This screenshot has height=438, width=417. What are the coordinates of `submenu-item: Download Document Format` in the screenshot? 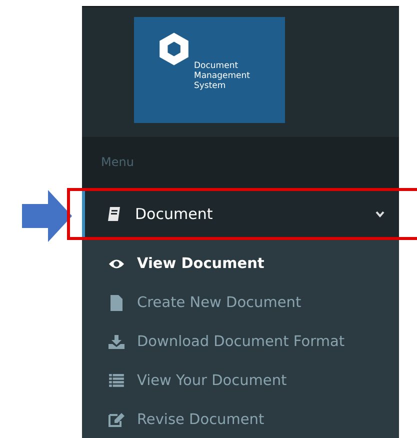 It's located at (240, 341).